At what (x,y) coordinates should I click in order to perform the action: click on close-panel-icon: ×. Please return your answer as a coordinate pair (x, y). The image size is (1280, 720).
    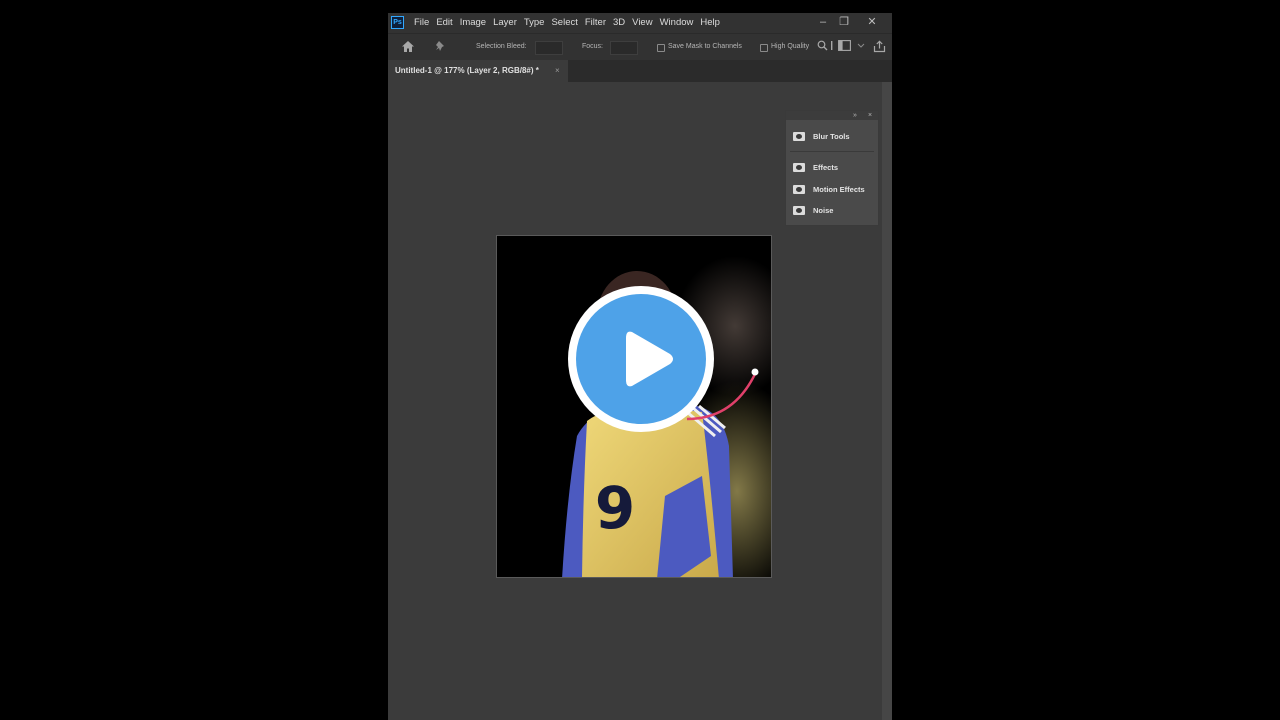
    Looking at the image, I should click on (870, 115).